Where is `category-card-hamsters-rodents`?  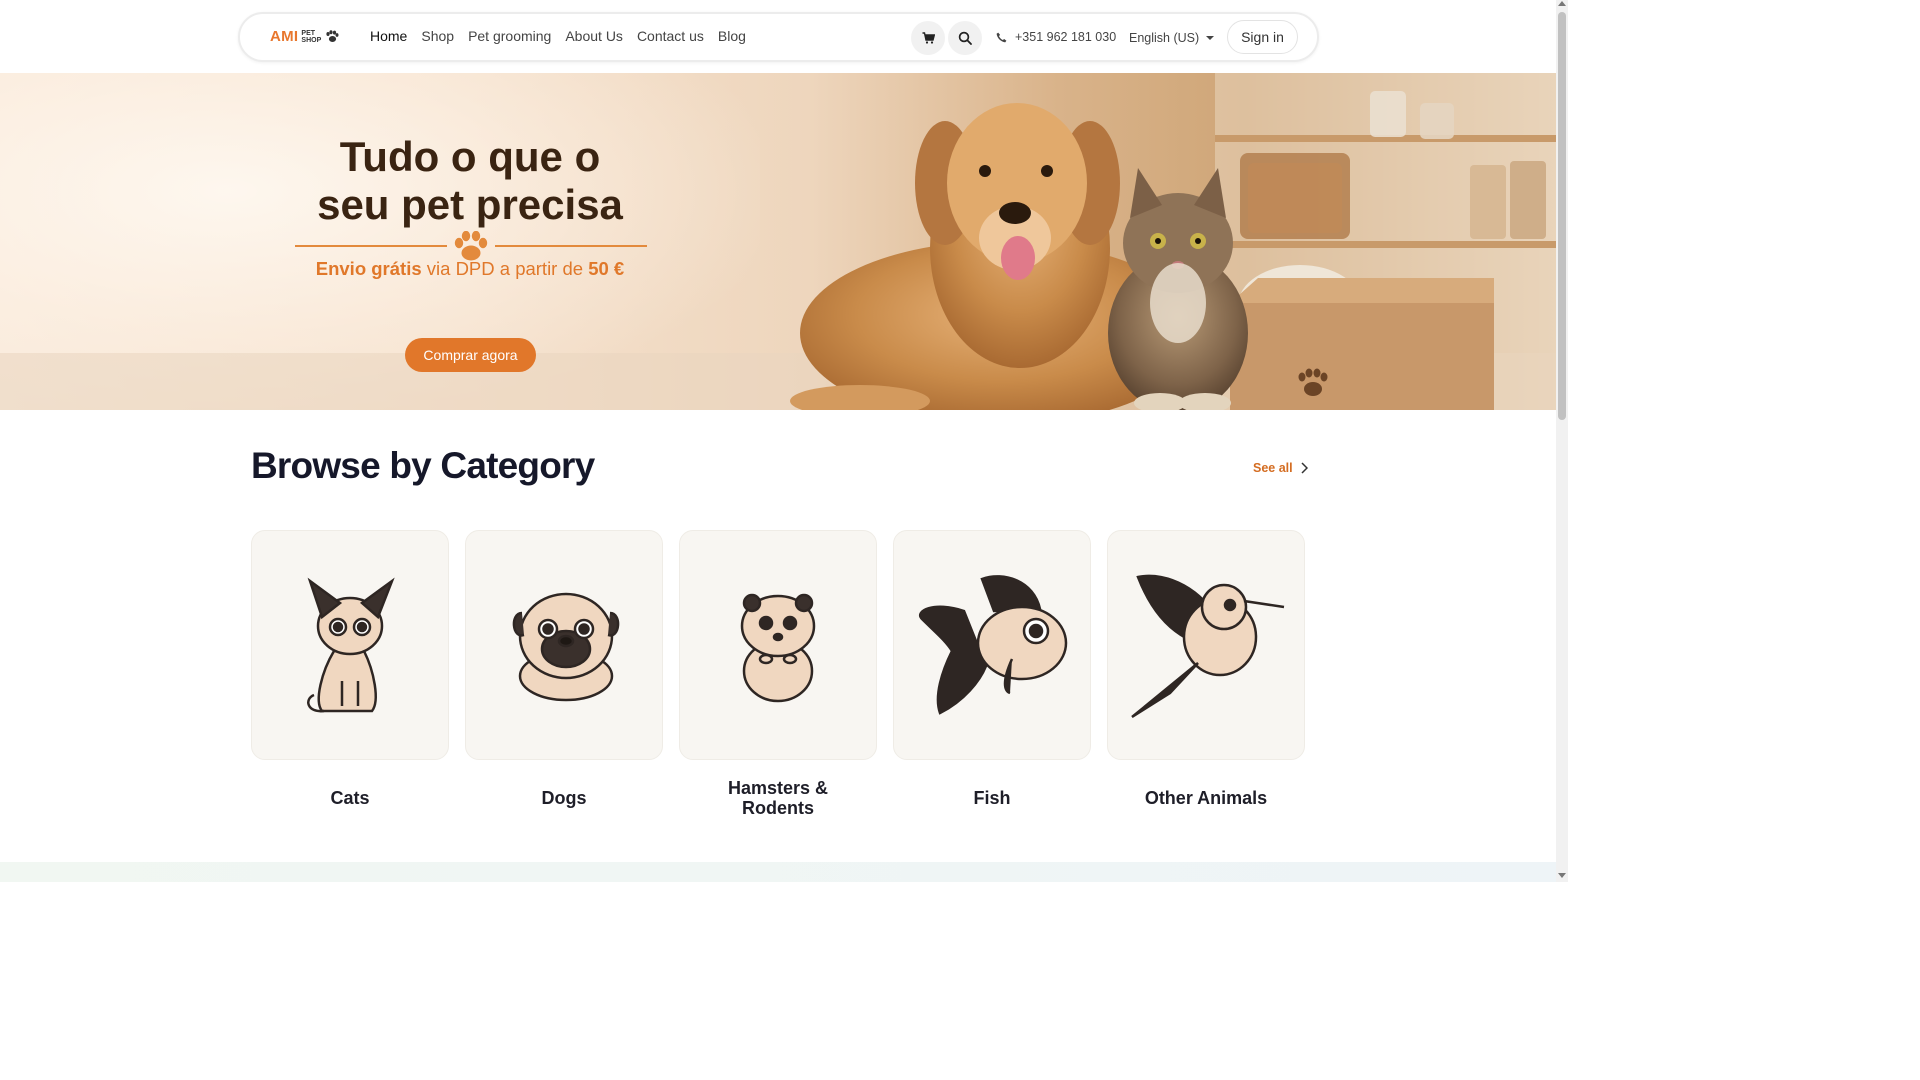 category-card-hamsters-rodents is located at coordinates (778, 645).